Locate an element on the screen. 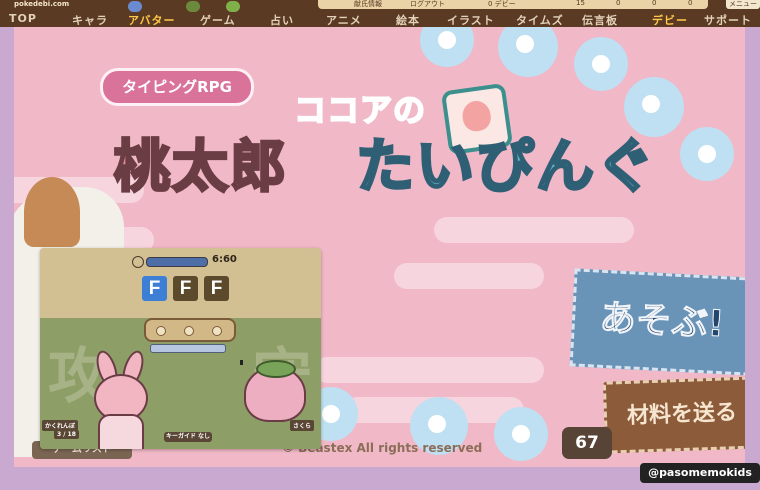  time-bar is located at coordinates (177, 262).